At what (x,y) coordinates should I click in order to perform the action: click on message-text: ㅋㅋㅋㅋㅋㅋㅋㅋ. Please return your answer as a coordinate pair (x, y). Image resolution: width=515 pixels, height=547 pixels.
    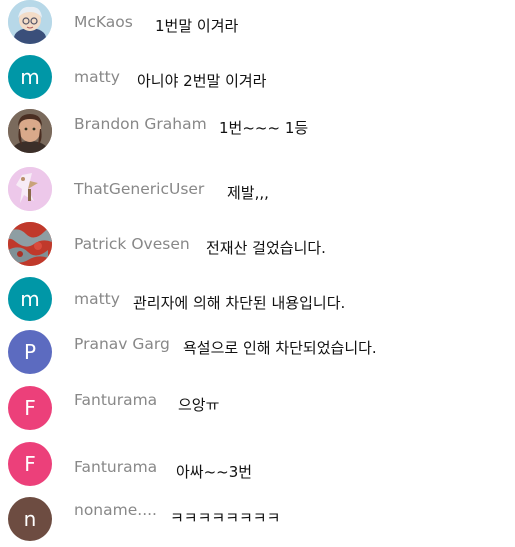
    Looking at the image, I should click on (225, 518).